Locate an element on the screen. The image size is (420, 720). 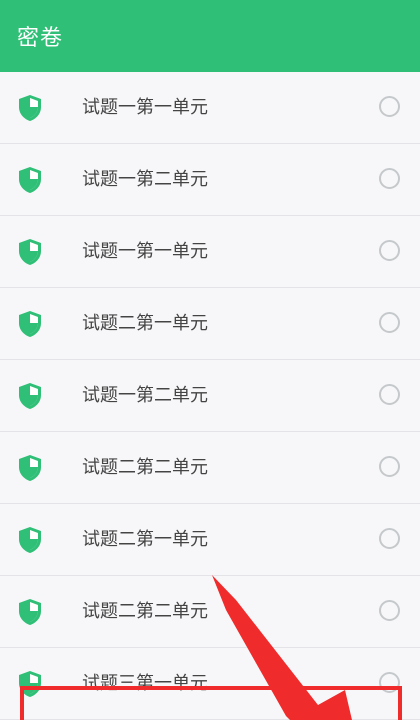
list-item: 试题三第一单元 is located at coordinates (210, 684).